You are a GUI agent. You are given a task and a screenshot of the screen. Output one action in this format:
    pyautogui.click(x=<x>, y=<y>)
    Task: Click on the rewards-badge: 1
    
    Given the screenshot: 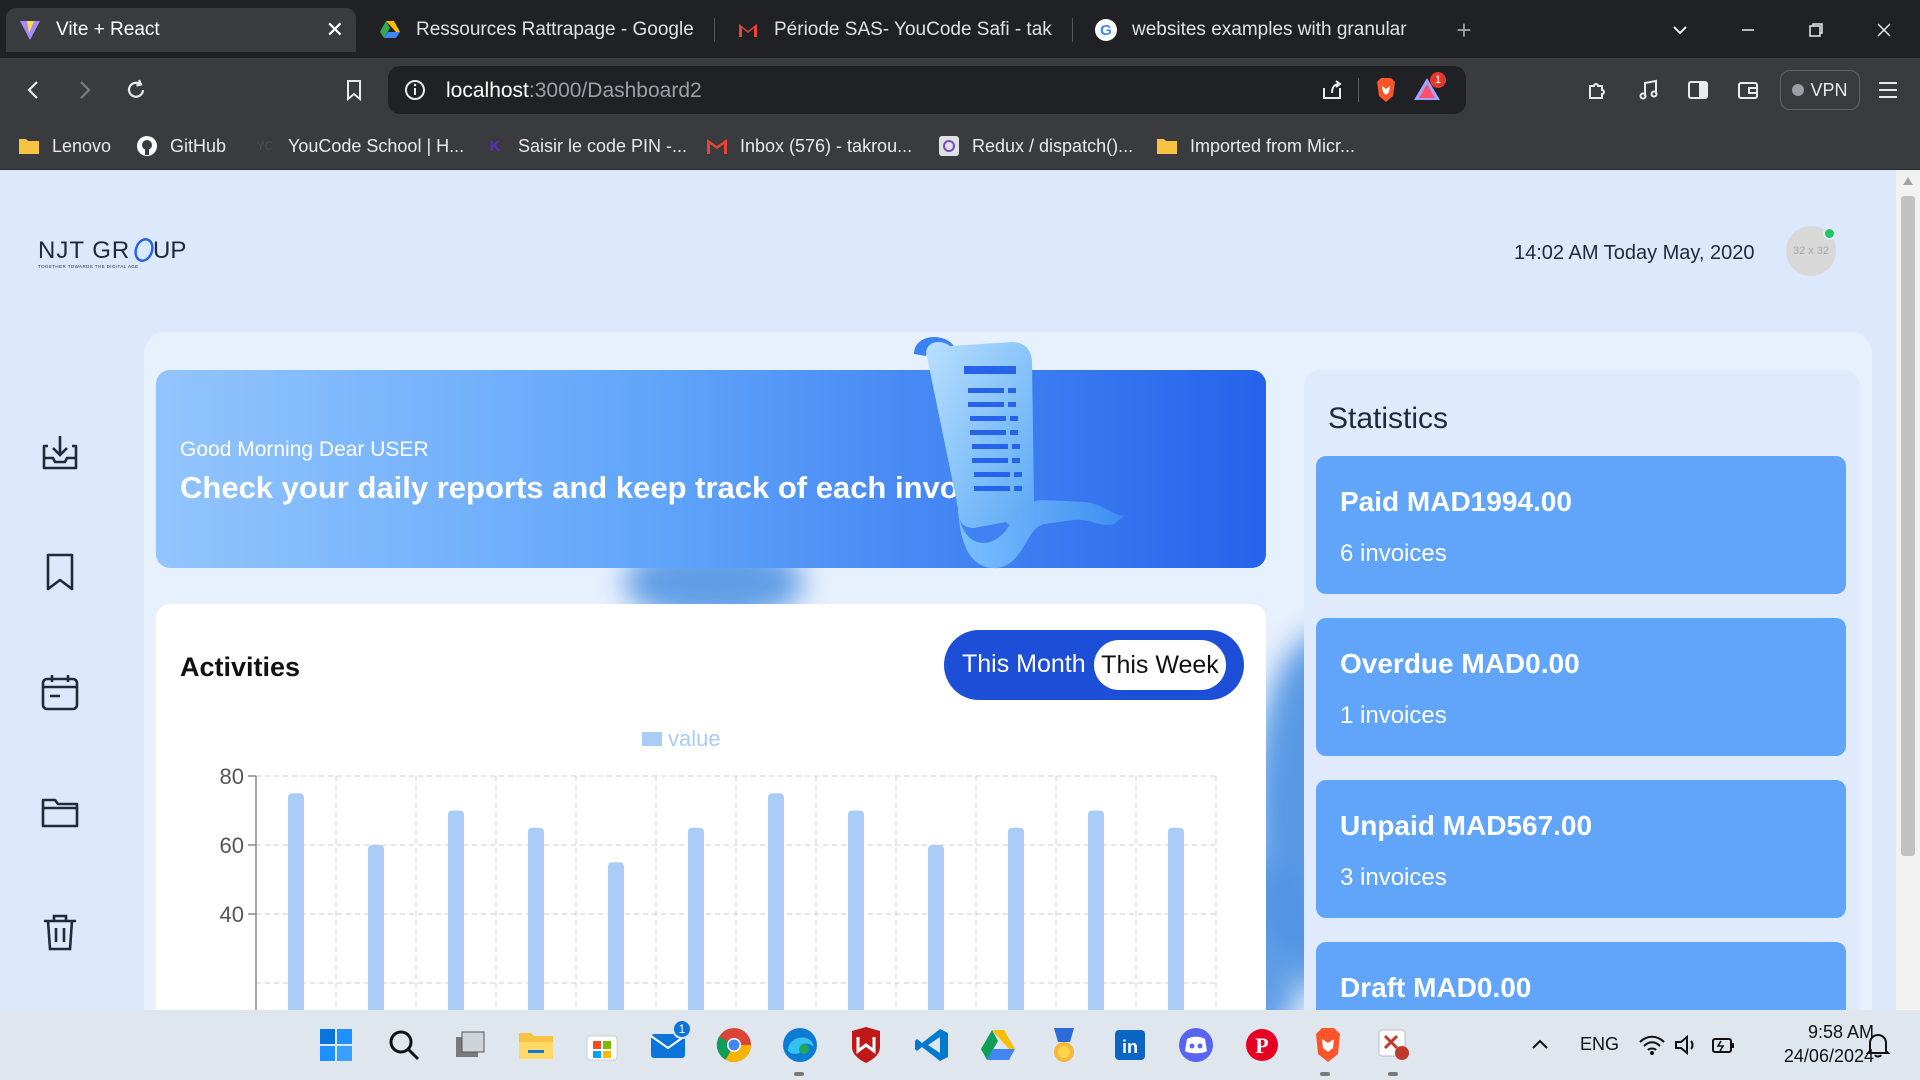 What is the action you would take?
    pyautogui.click(x=1438, y=80)
    